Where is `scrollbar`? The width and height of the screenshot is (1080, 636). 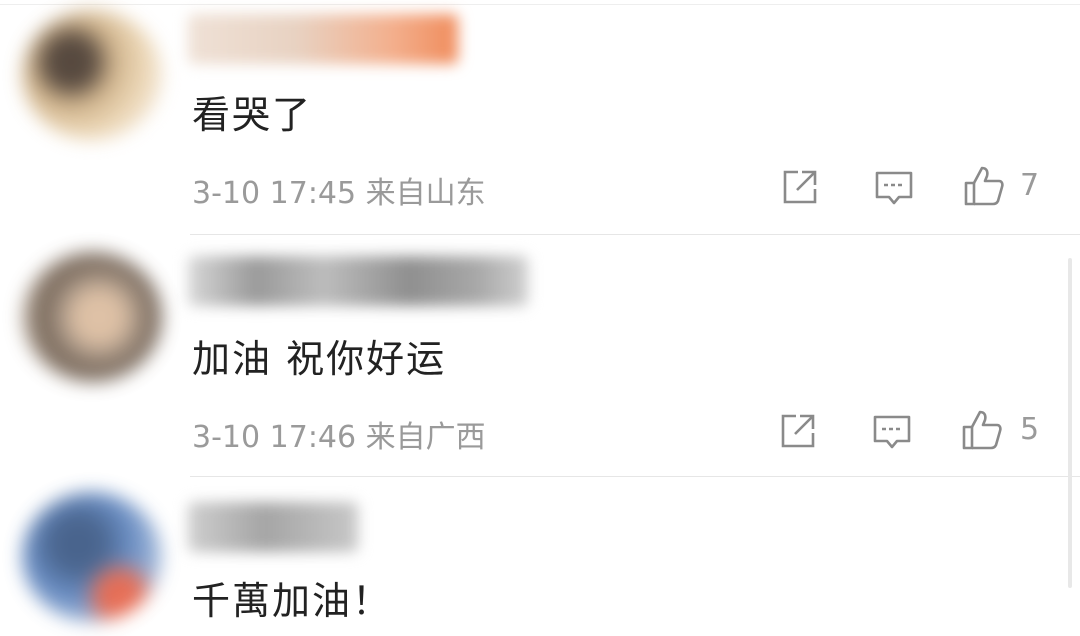 scrollbar is located at coordinates (1070, 423).